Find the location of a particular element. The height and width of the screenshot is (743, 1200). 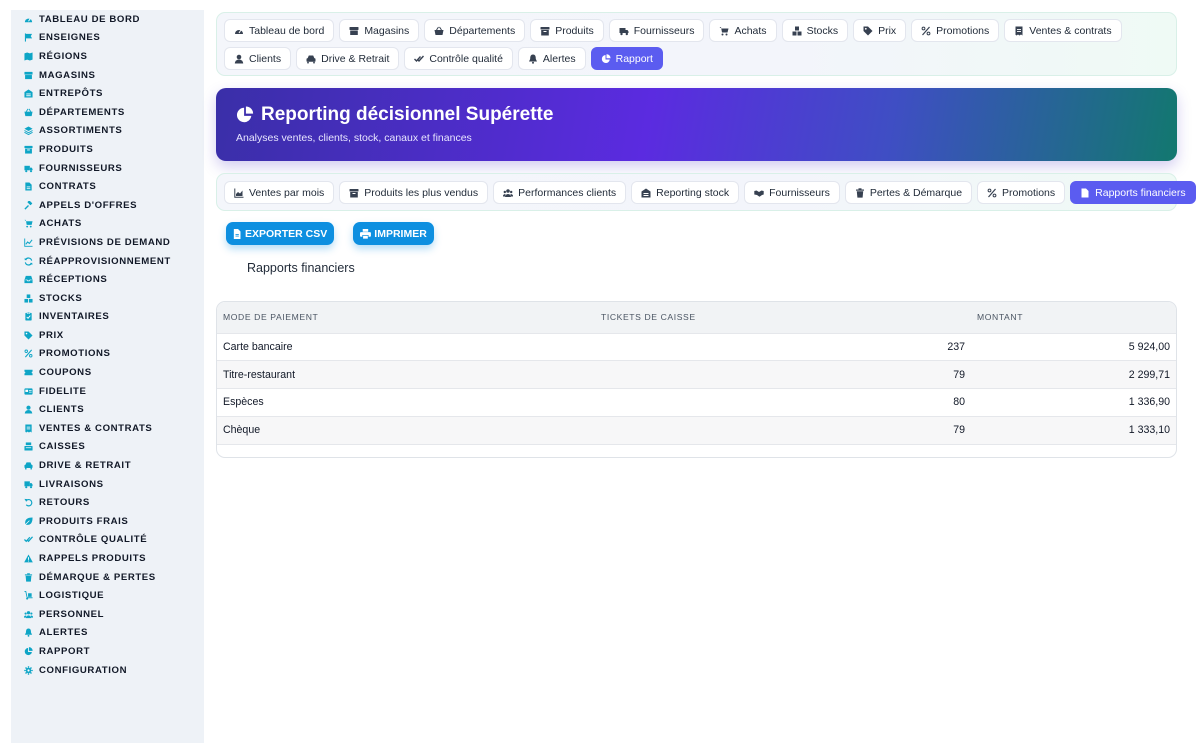

sidebar-item-entrepots: ENTREPÔTS is located at coordinates (107, 93).